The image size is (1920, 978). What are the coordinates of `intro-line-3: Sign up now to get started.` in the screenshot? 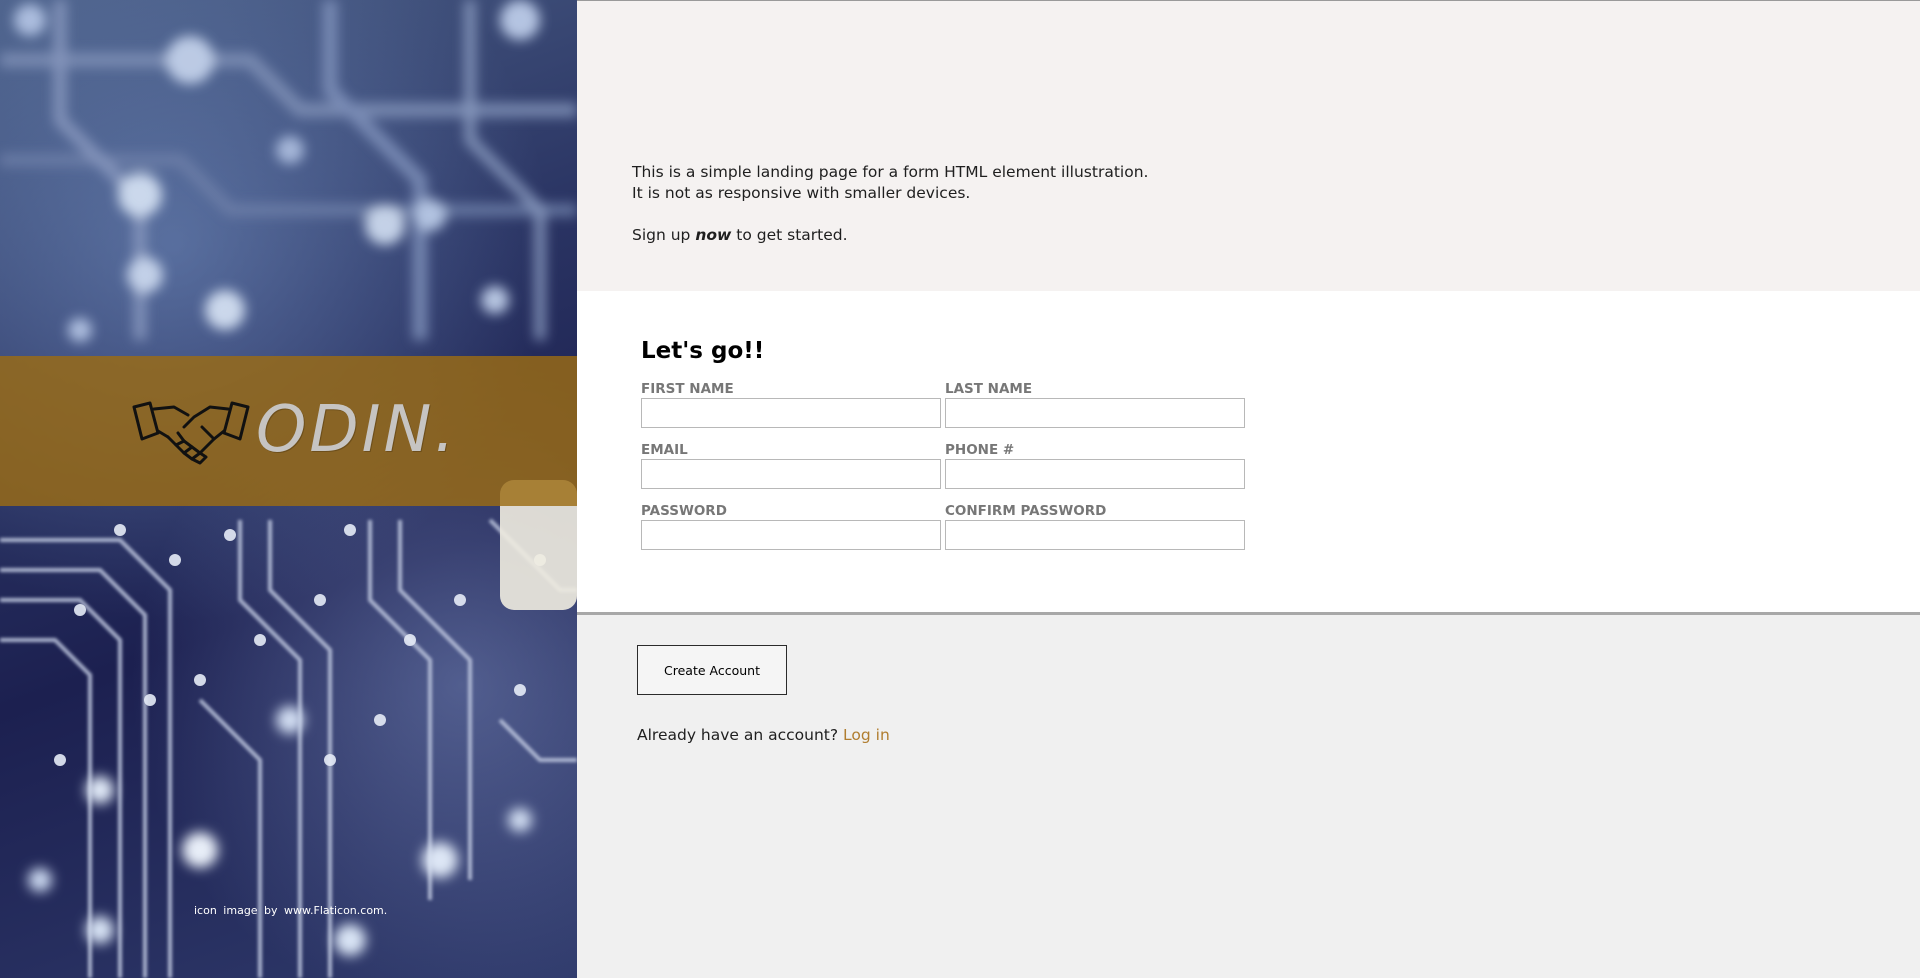 It's located at (740, 235).